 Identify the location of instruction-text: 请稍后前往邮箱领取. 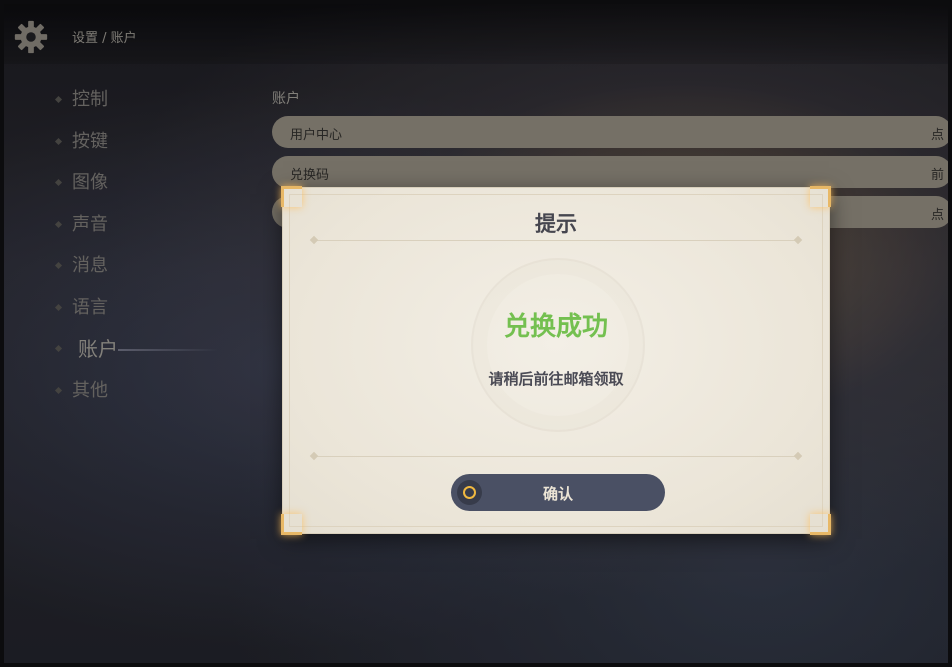
(556, 379).